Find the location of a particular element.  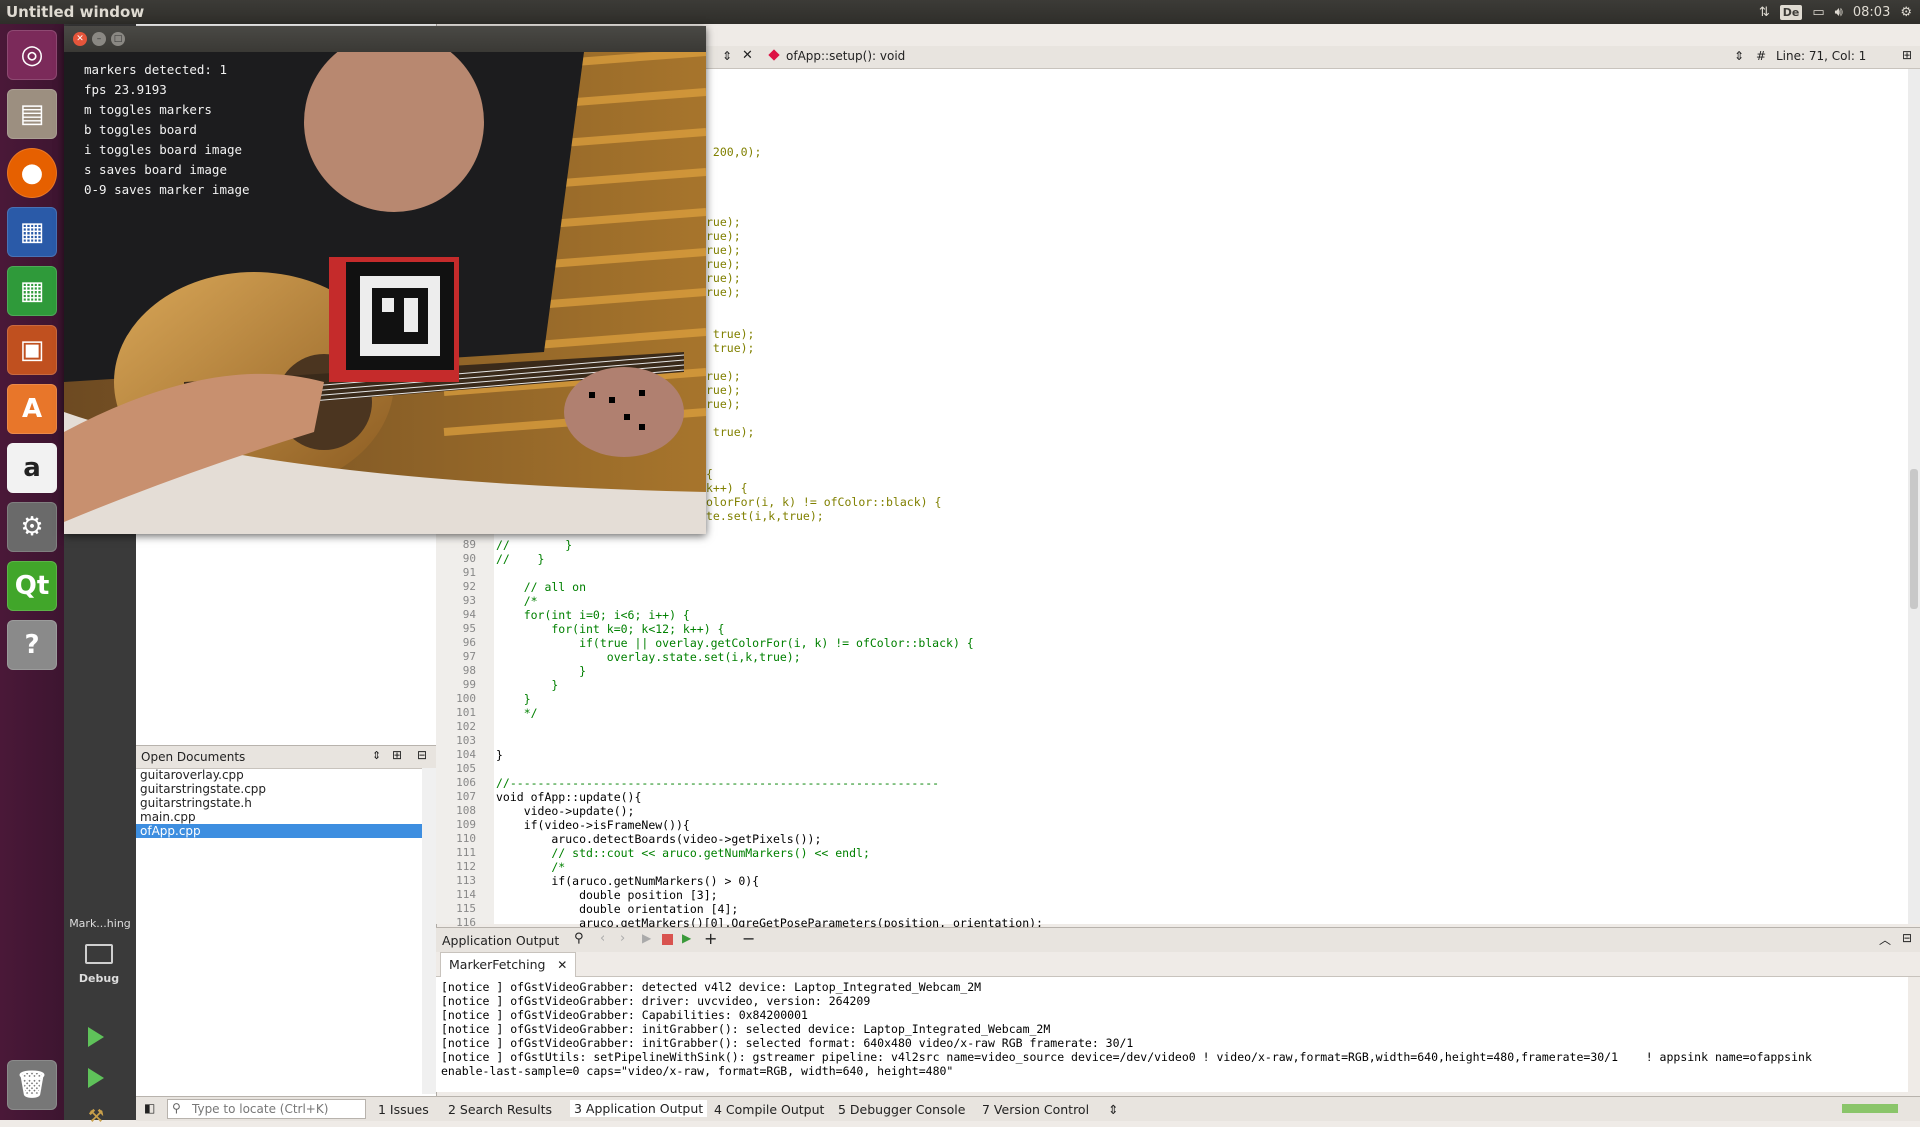

settings-icon: ⚙ is located at coordinates (32, 527).